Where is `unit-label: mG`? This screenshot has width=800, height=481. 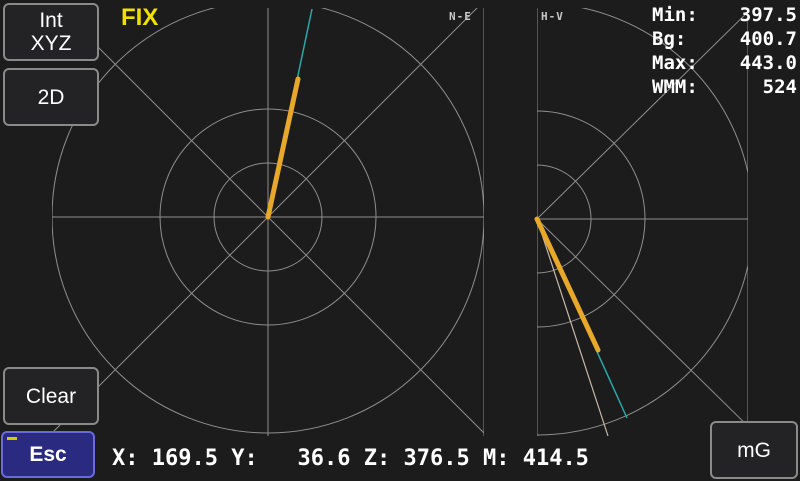
unit-label: mG is located at coordinates (754, 450).